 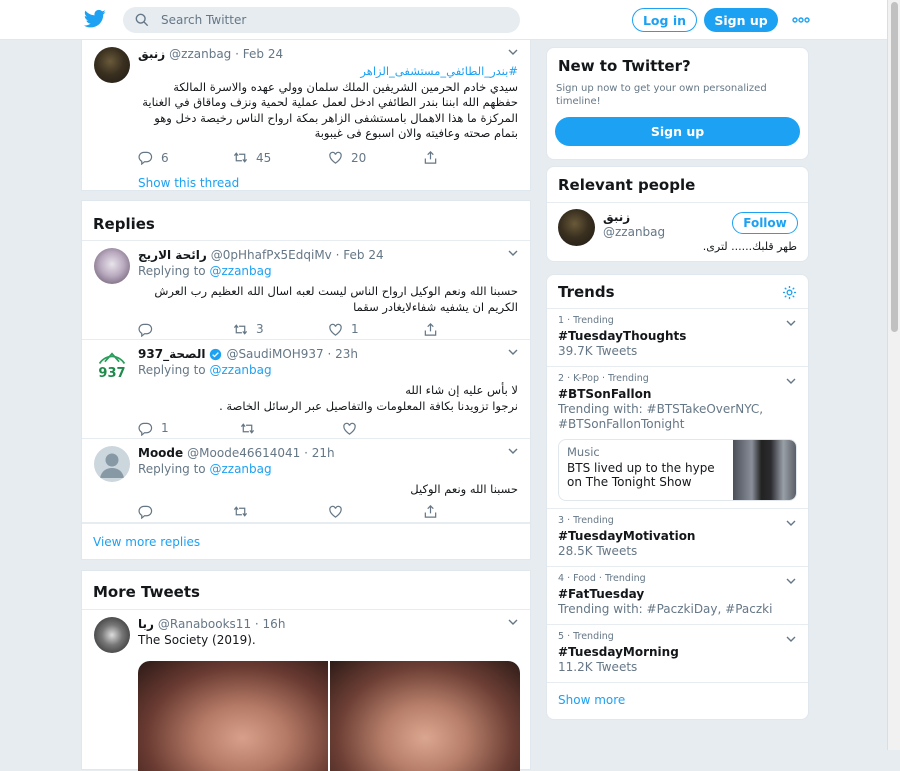 I want to click on author-name: زنبق, so click(x=151, y=54).